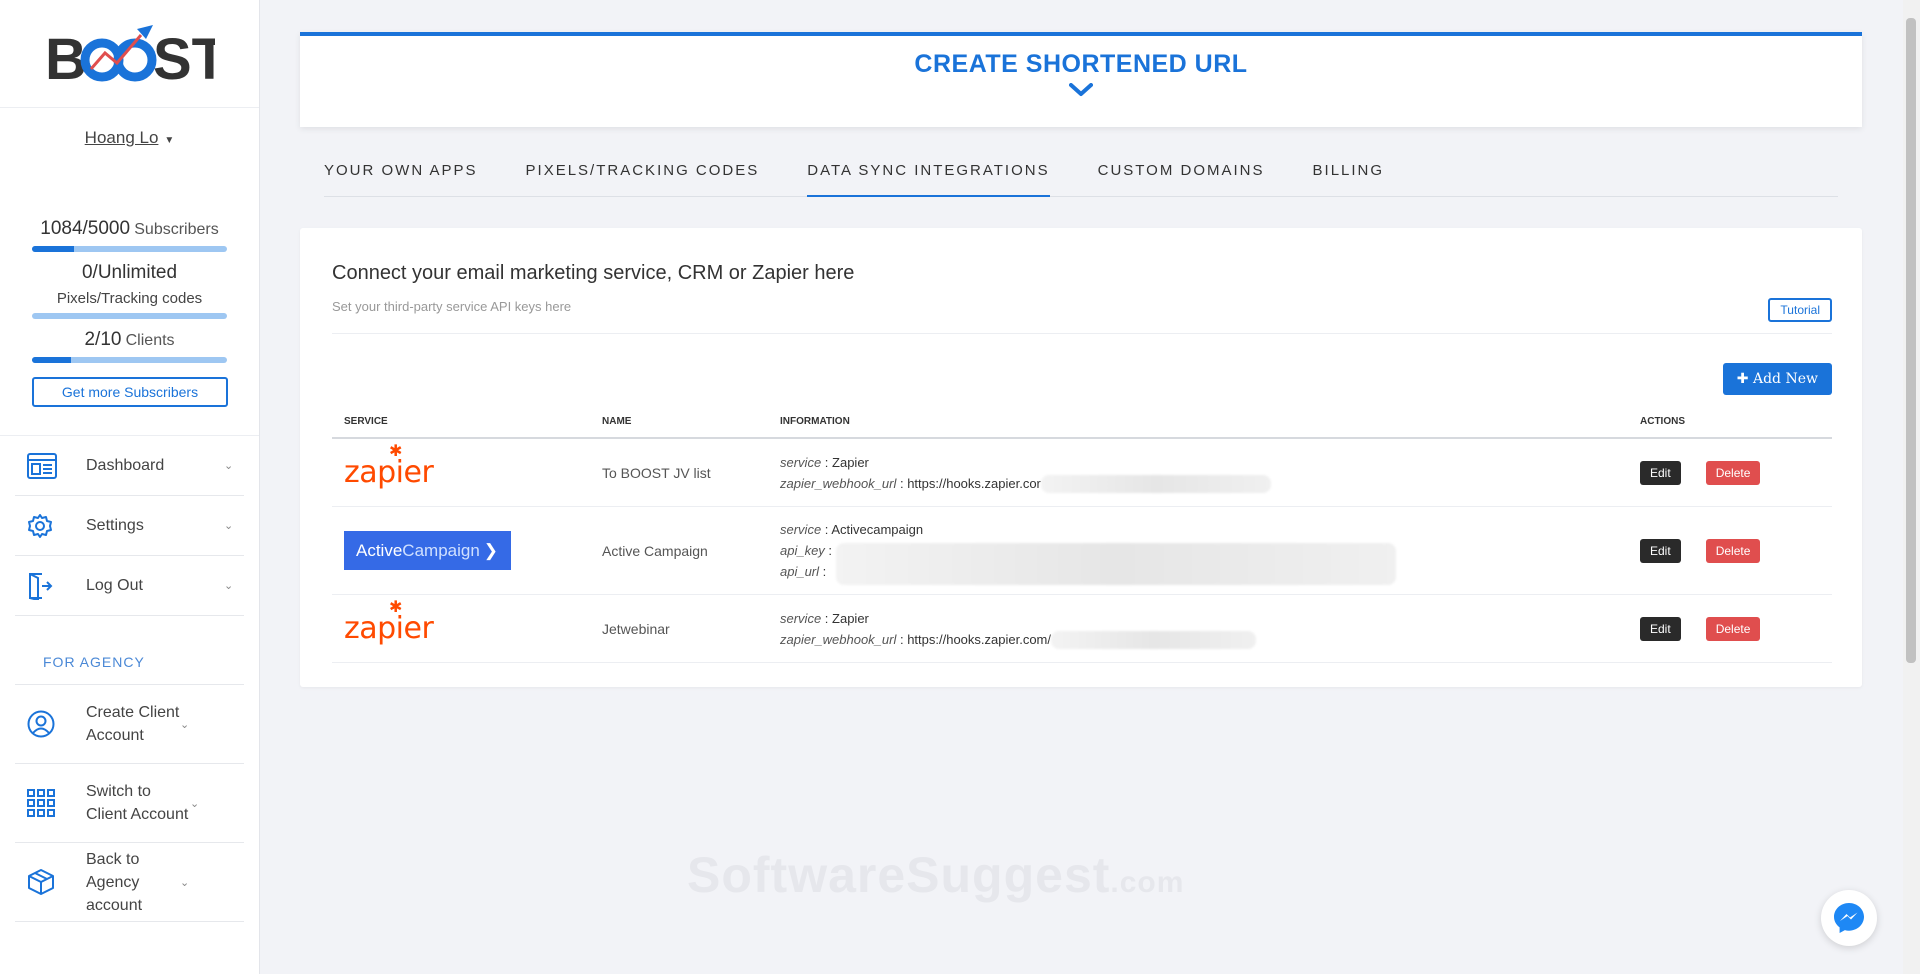 This screenshot has width=1920, height=974. I want to click on dashboard-icon, so click(42, 465).